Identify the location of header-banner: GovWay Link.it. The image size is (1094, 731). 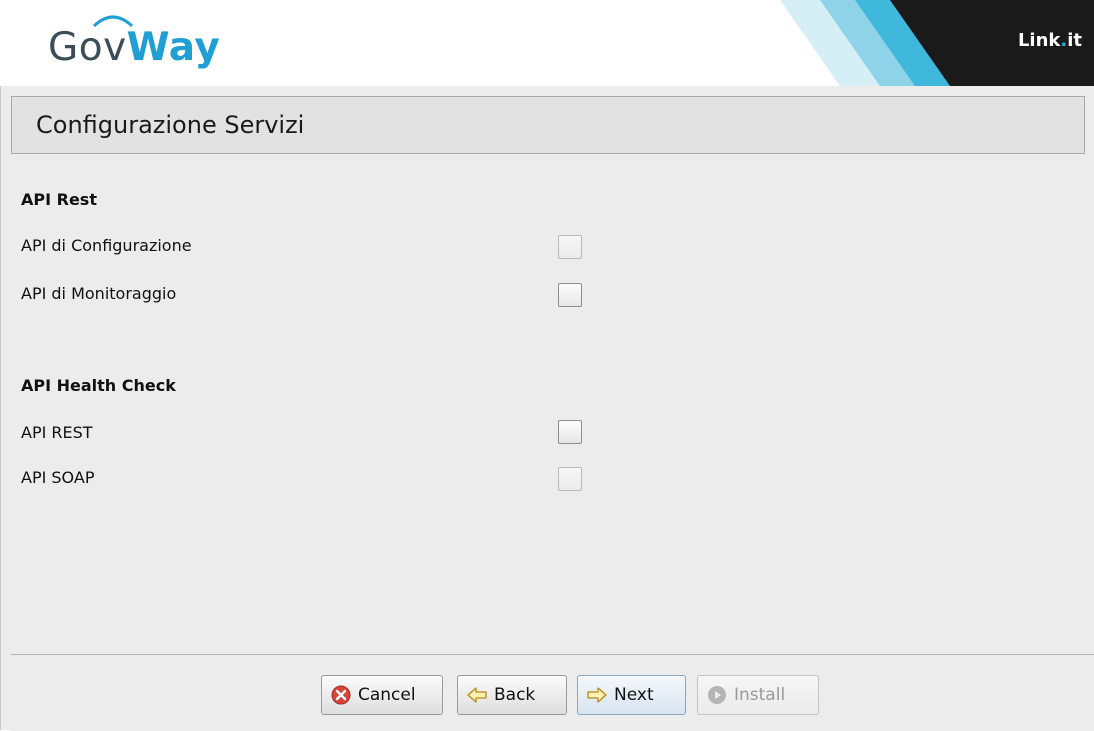
(547, 43).